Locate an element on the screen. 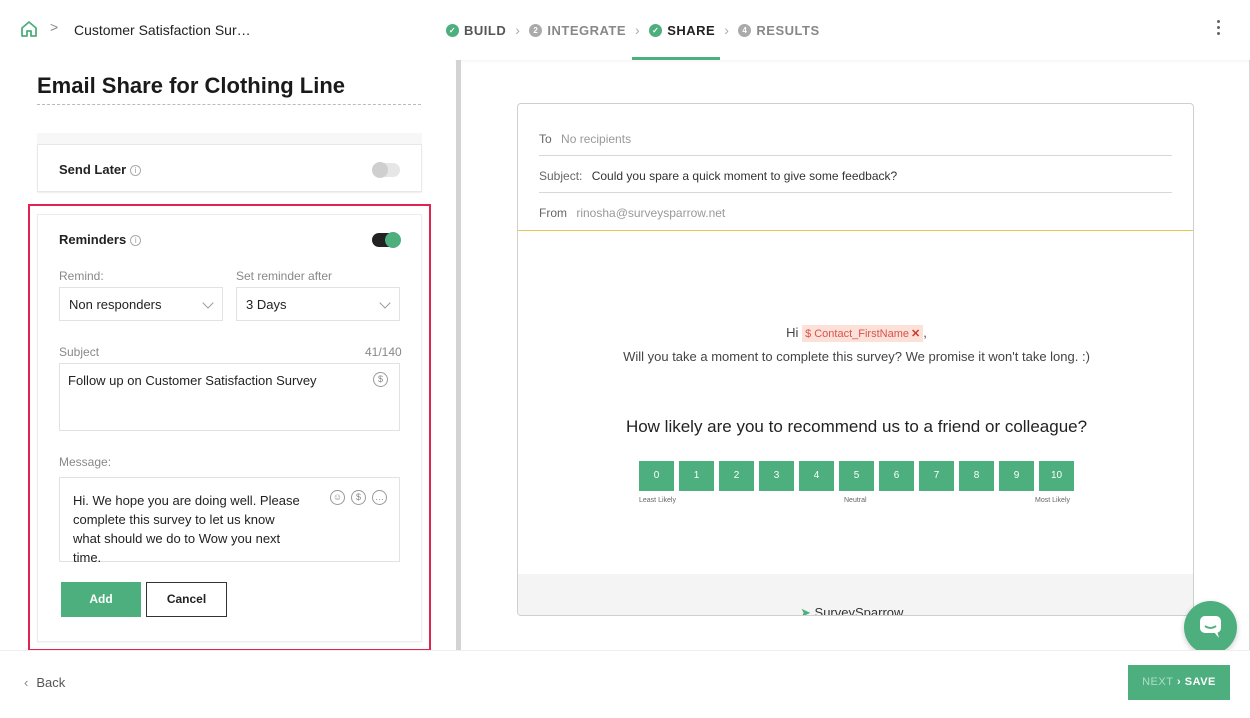  info-icon: i is located at coordinates (136, 170).